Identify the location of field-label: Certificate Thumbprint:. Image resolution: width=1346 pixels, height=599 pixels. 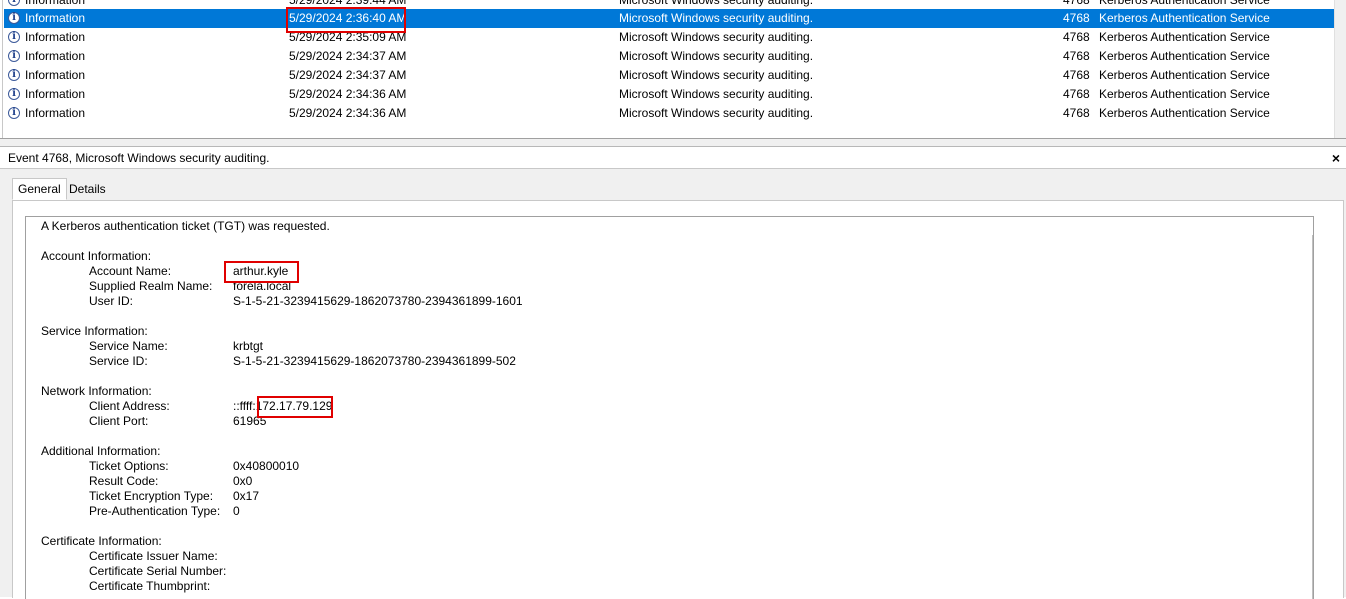
(150, 586).